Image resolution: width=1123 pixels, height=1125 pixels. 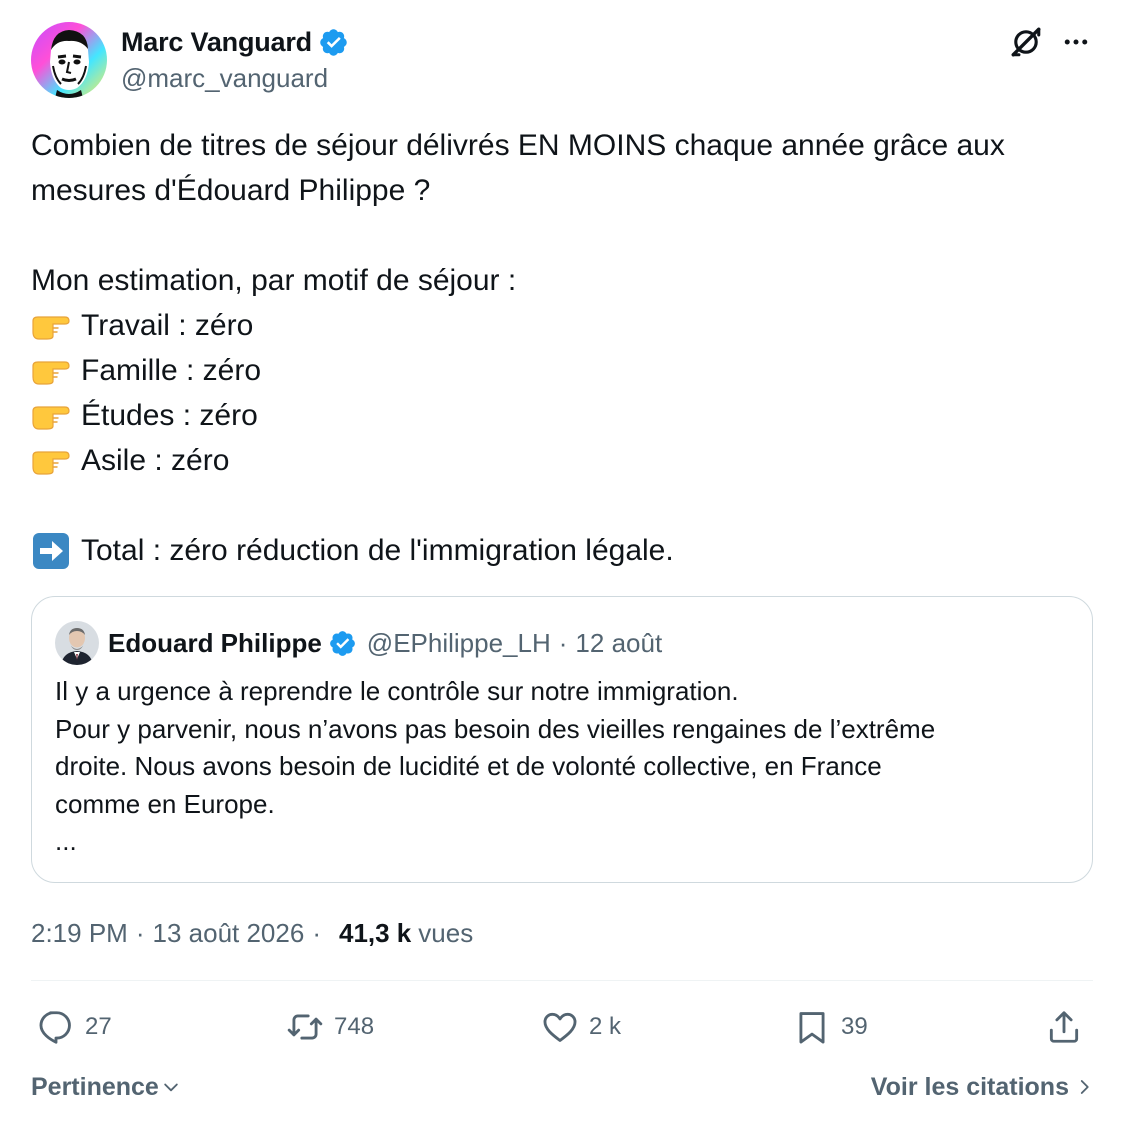 I want to click on like-icon, so click(x=560, y=1027).